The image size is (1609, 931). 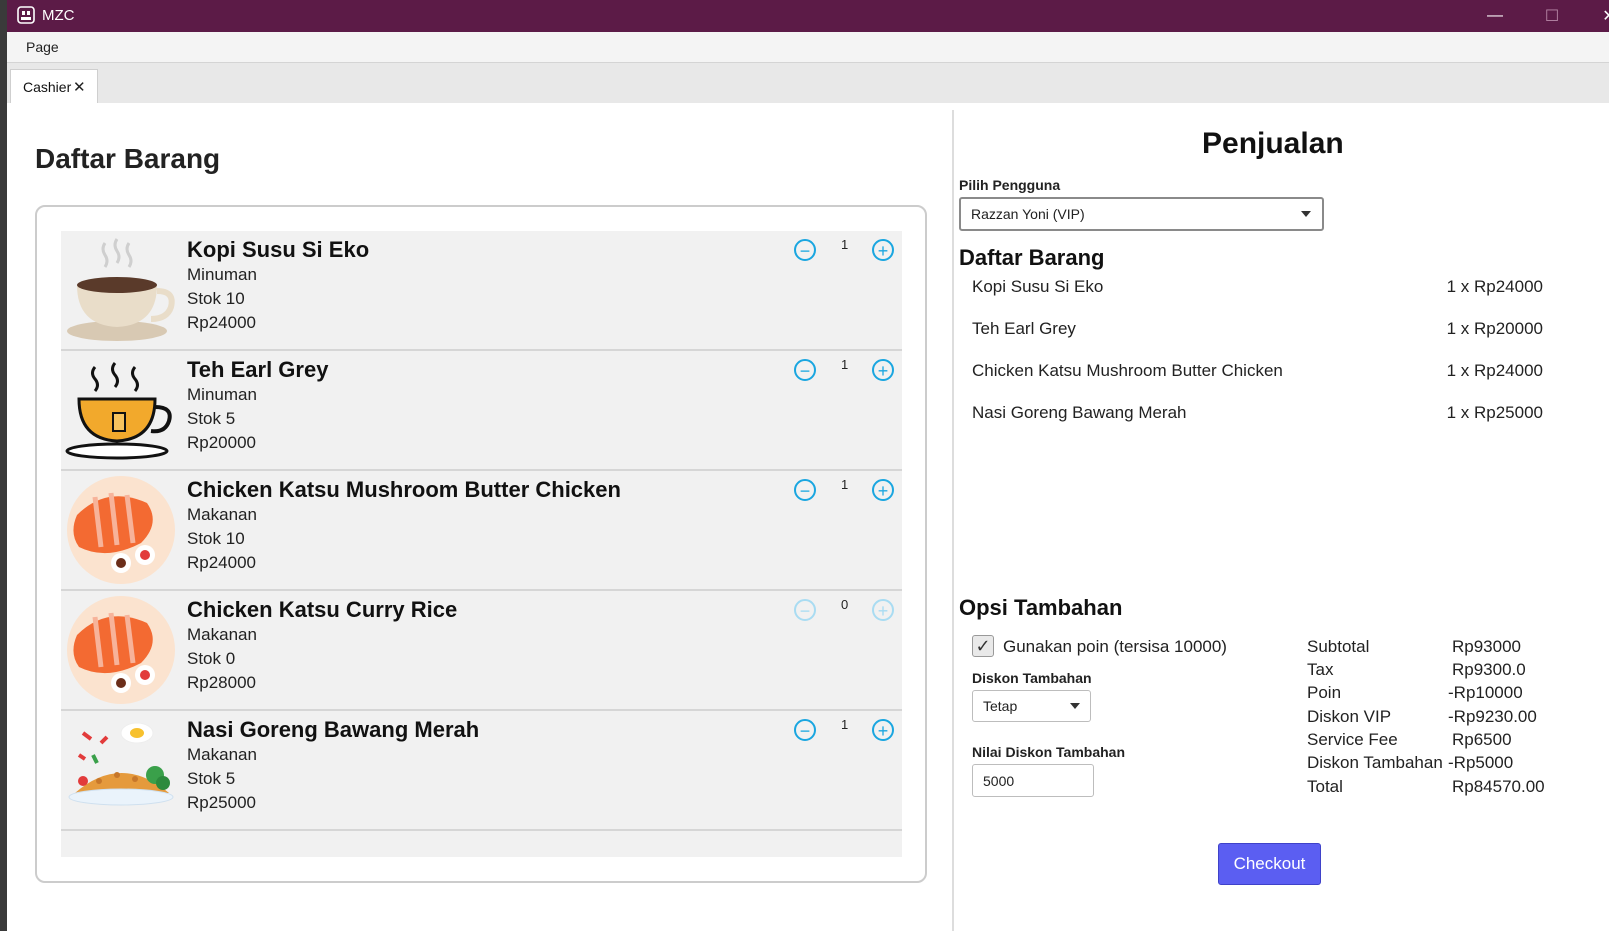 I want to click on product-qty: 0, so click(x=845, y=604).